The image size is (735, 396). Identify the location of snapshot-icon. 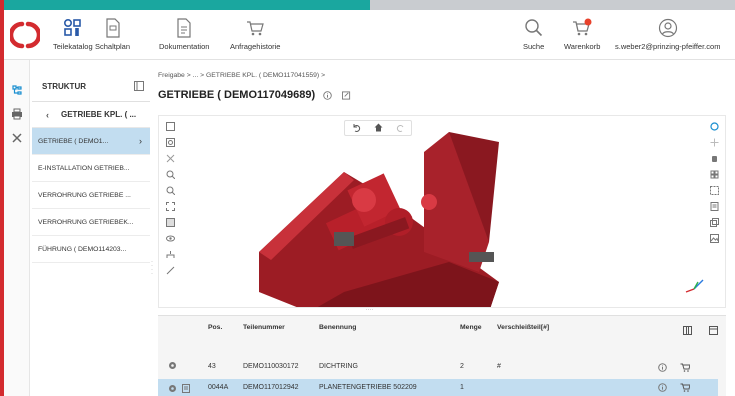
(170, 142).